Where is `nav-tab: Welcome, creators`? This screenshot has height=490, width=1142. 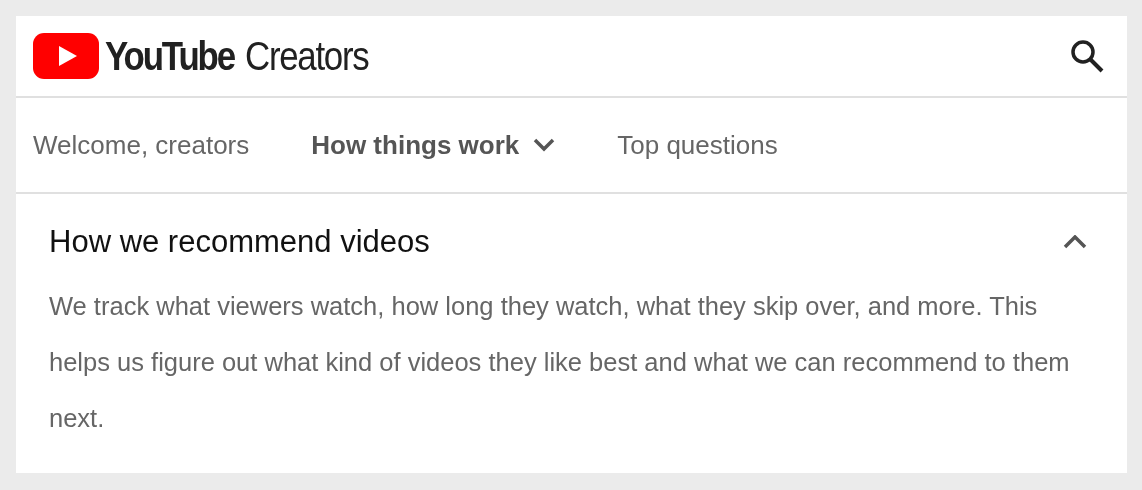 nav-tab: Welcome, creators is located at coordinates (141, 145).